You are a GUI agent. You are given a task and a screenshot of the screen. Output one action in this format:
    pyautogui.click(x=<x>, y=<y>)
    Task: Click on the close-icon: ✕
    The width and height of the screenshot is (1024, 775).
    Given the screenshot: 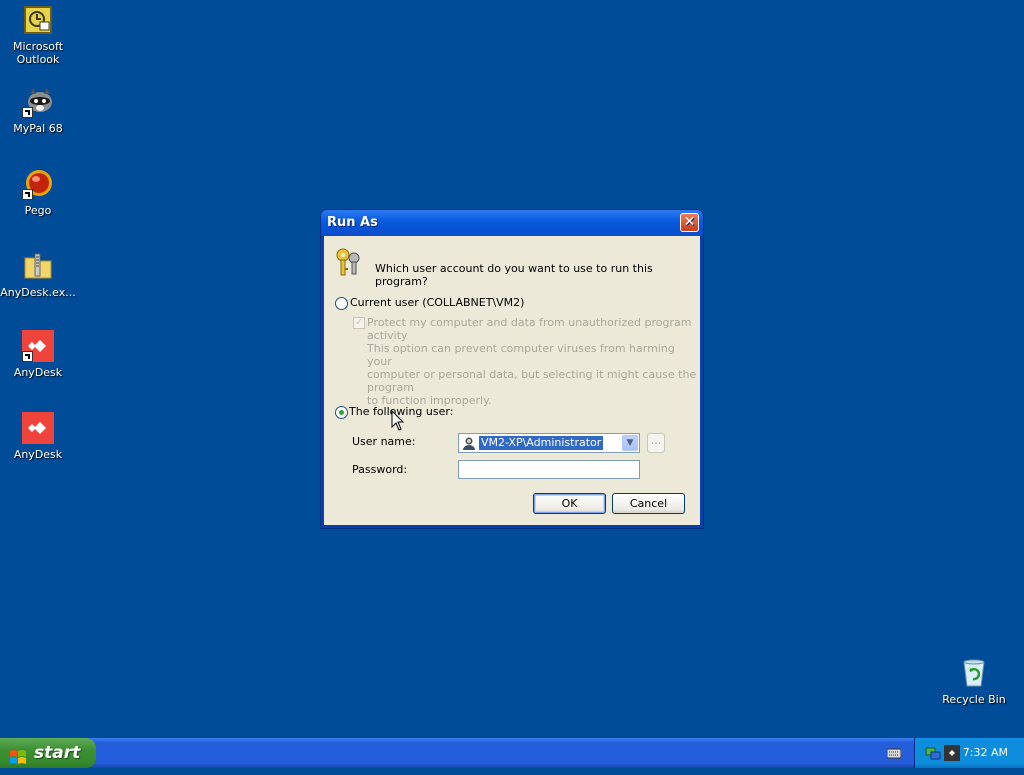 What is the action you would take?
    pyautogui.click(x=689, y=222)
    